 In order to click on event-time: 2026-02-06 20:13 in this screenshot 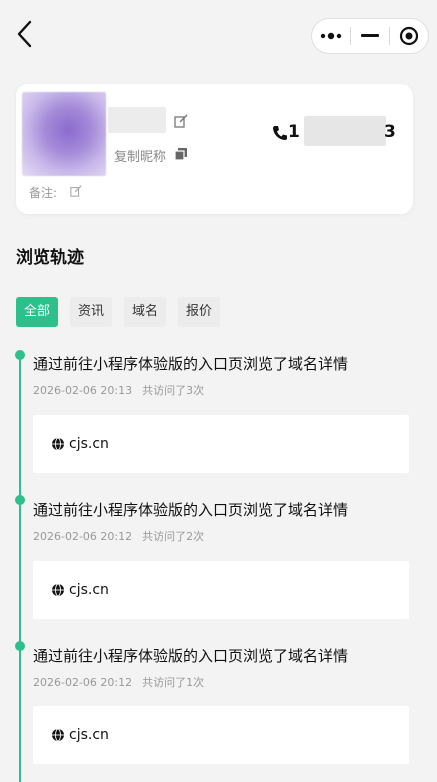, I will do `click(83, 390)`.